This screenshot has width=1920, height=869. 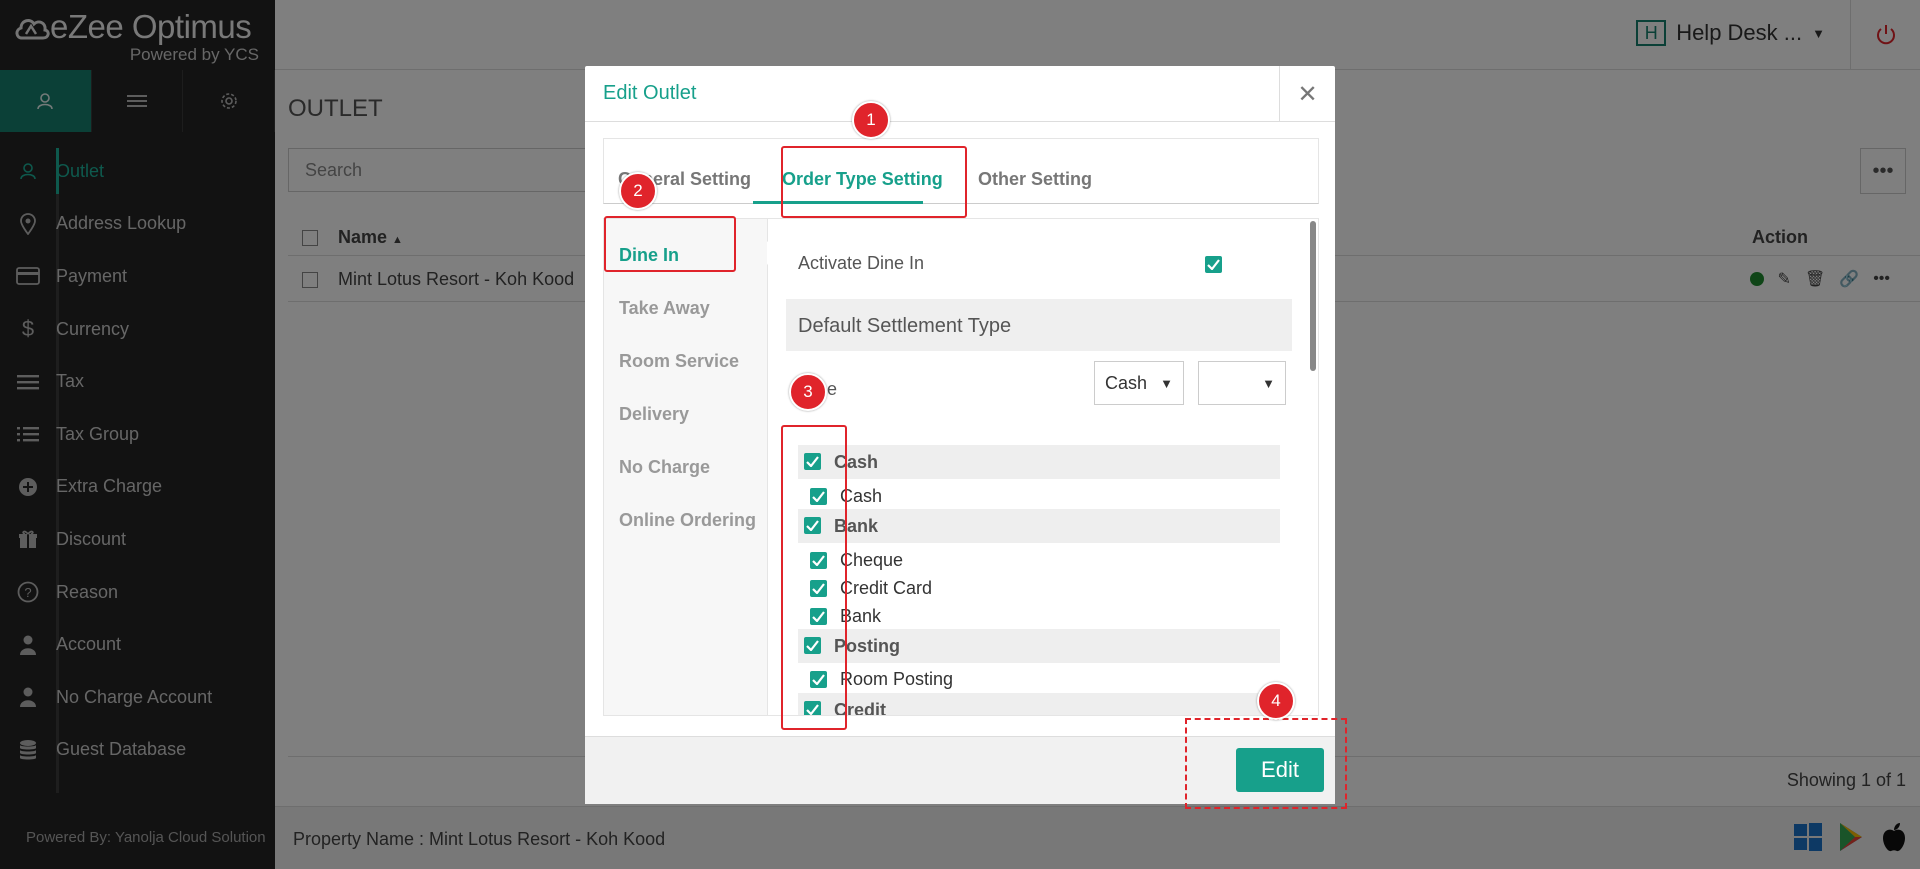 I want to click on order-type-delivery: Delivery, so click(x=654, y=414).